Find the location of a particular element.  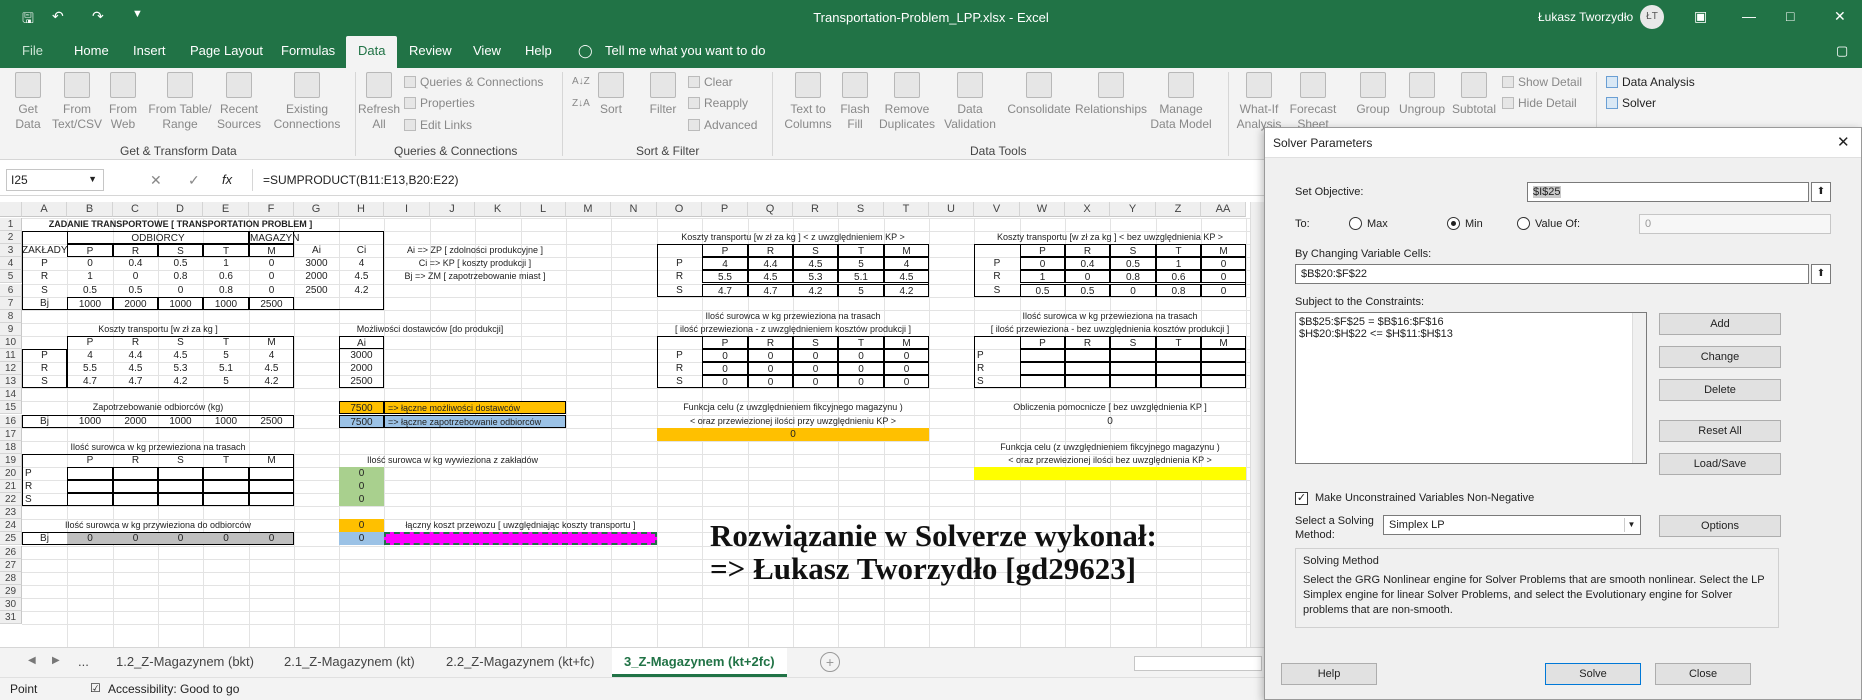

column-header: A is located at coordinates (44, 209).